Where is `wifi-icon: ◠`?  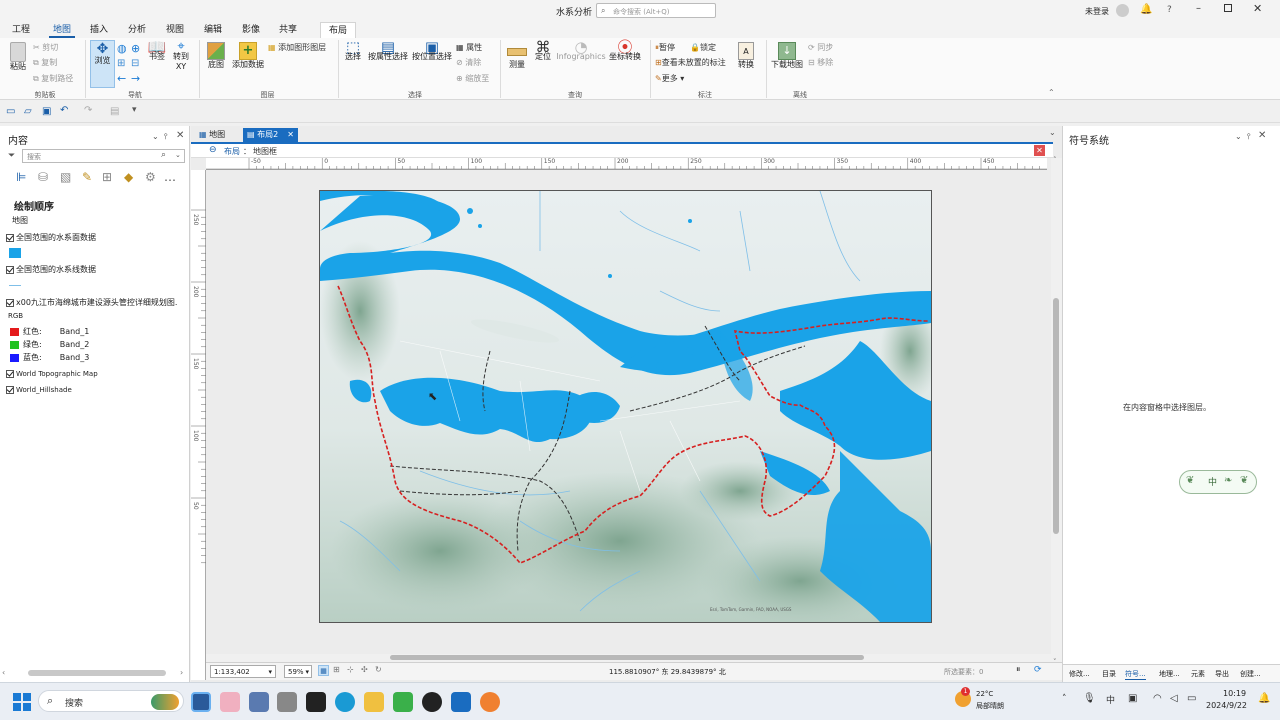
wifi-icon: ◠ is located at coordinates (1157, 698).